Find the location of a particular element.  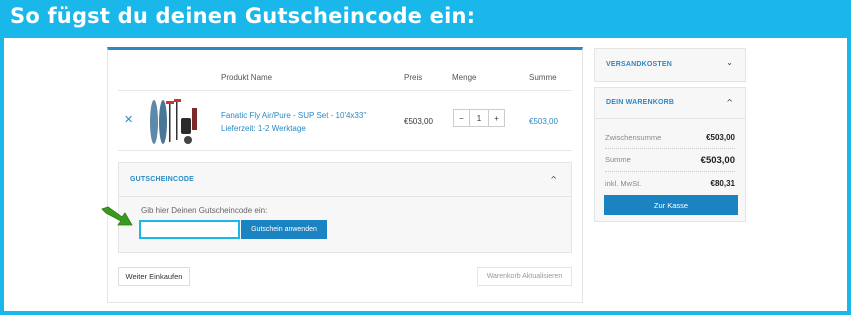

cart-totals-title: DEIN WARENKORB is located at coordinates (640, 102).